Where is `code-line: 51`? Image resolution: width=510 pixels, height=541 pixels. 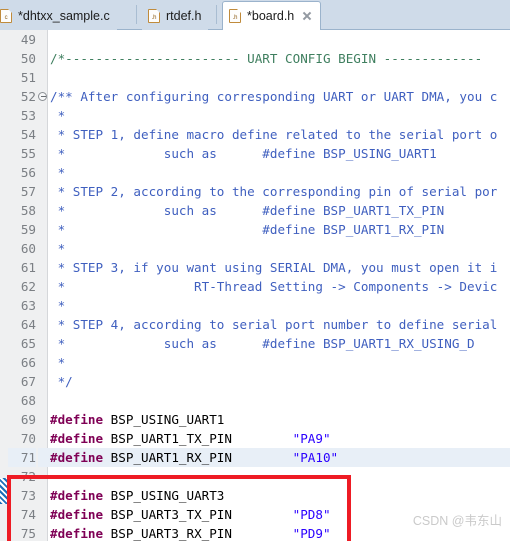 code-line: 51 is located at coordinates (255, 77).